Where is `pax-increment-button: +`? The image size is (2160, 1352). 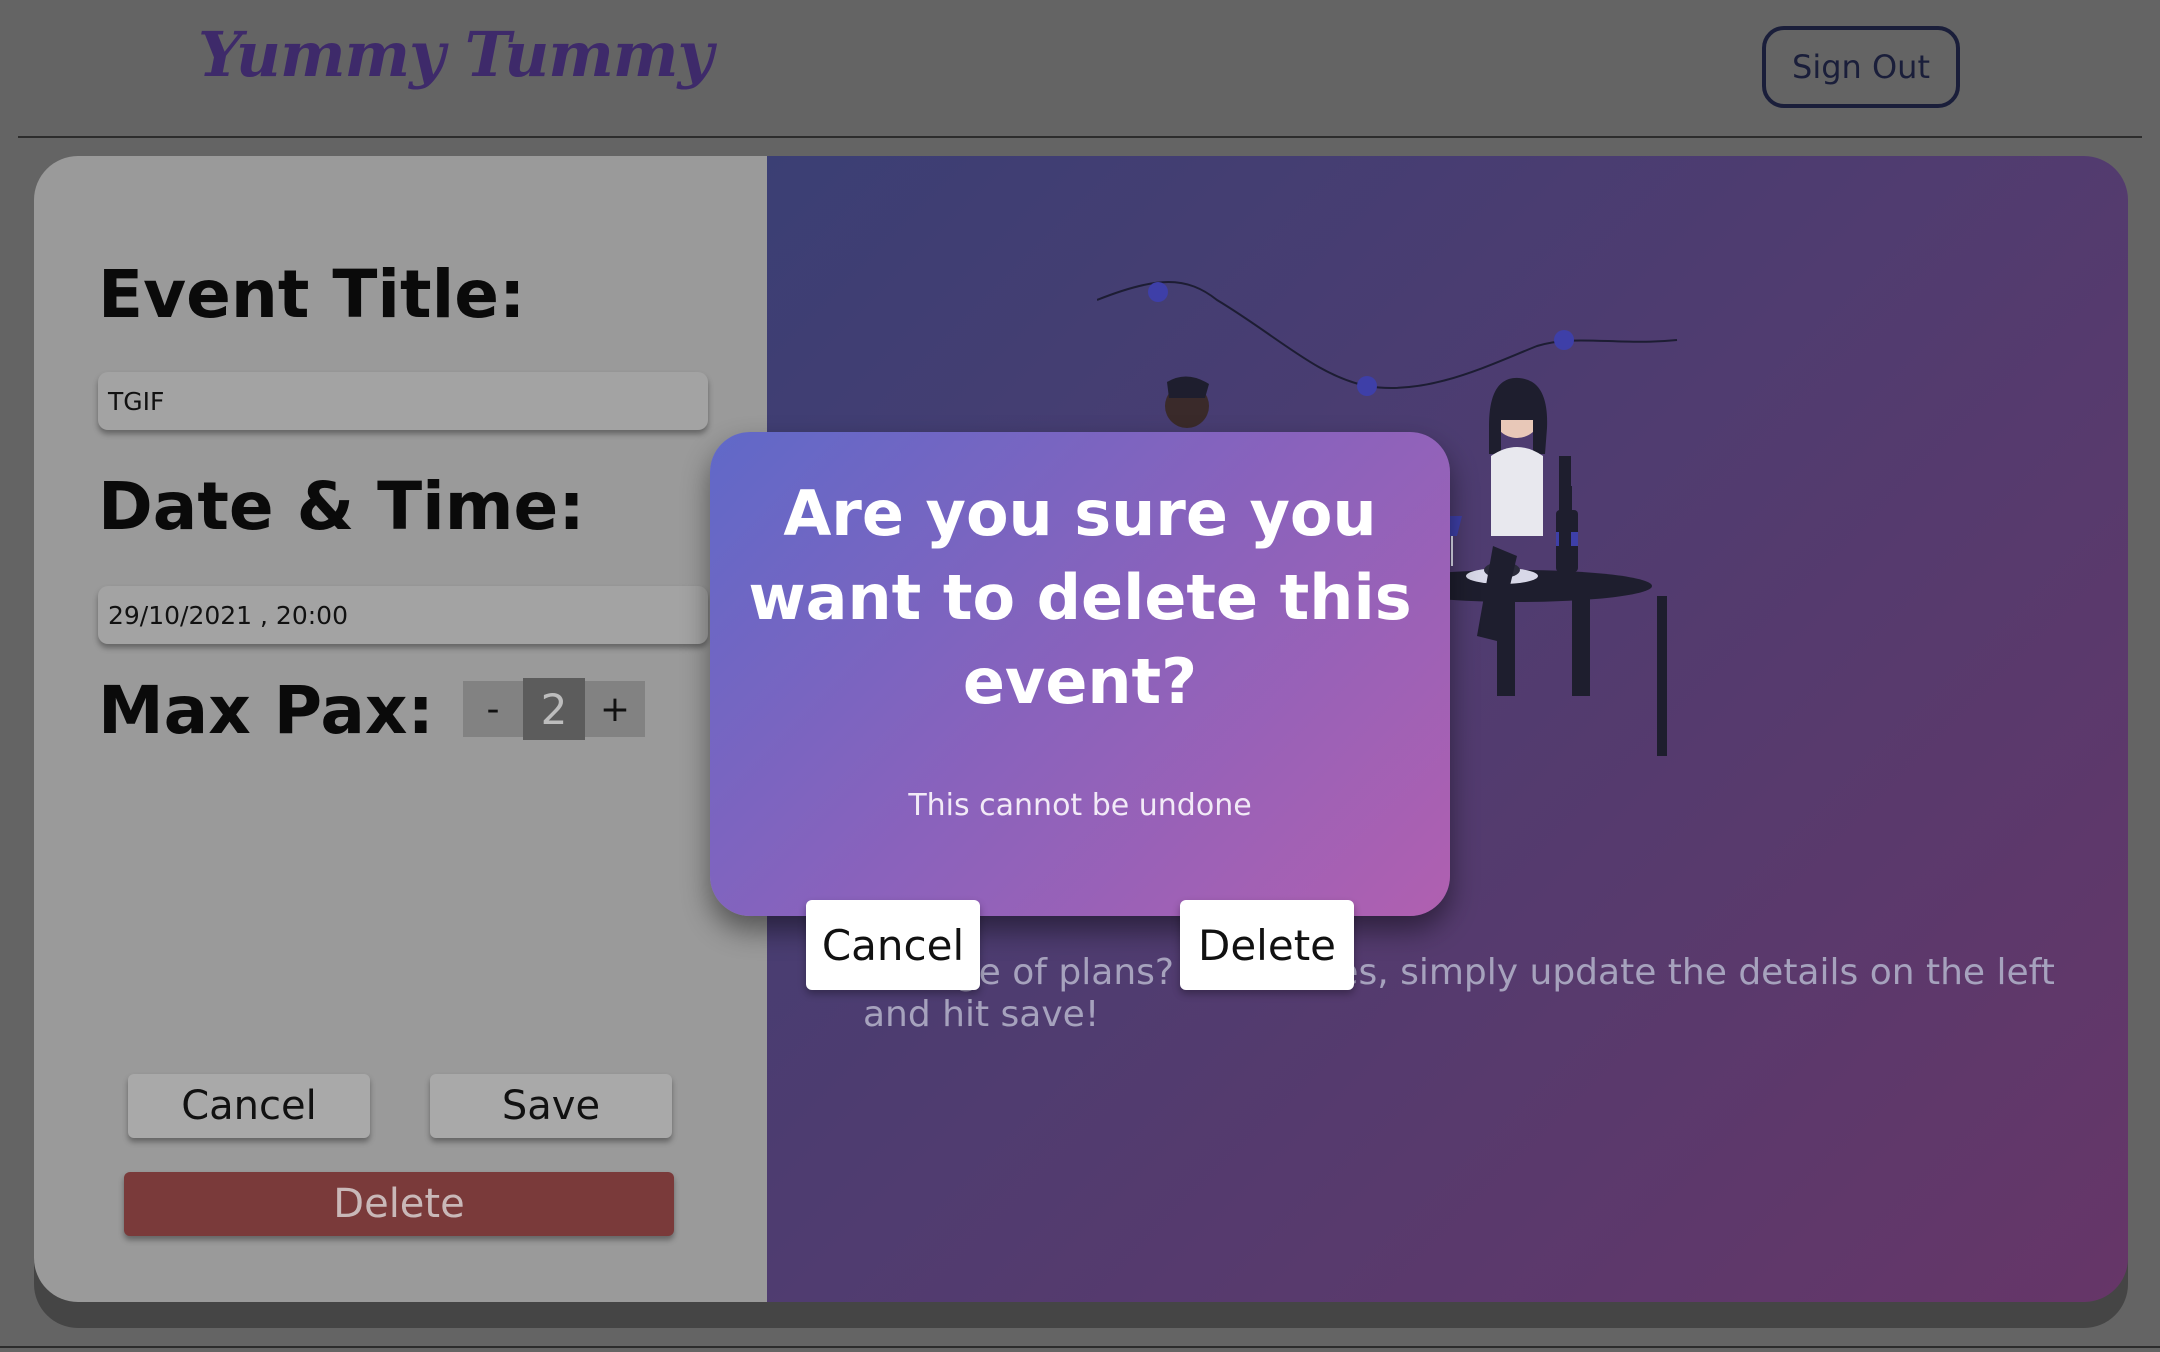 pax-increment-button: + is located at coordinates (615, 709).